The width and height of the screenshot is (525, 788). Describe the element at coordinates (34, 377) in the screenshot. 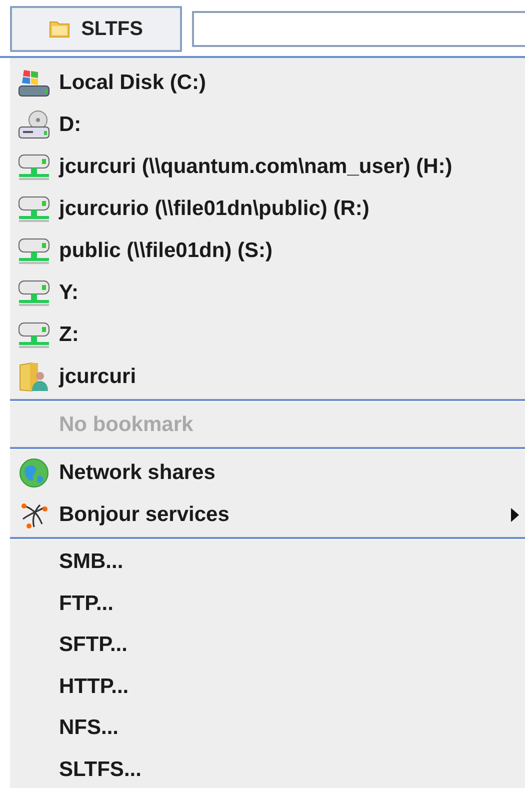

I see `user-folder-icon` at that location.